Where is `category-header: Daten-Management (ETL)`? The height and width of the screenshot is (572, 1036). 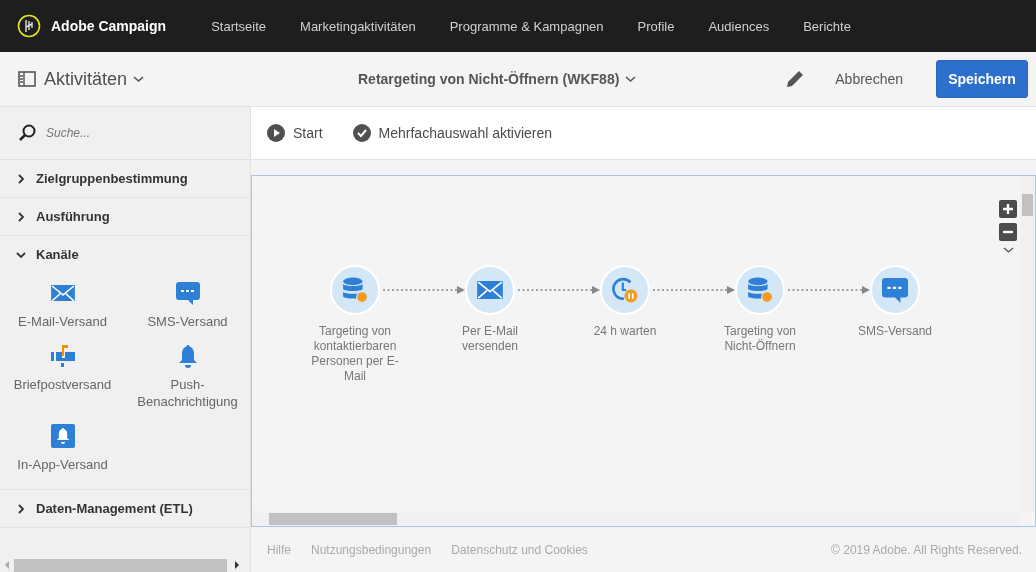 category-header: Daten-Management (ETL) is located at coordinates (125, 508).